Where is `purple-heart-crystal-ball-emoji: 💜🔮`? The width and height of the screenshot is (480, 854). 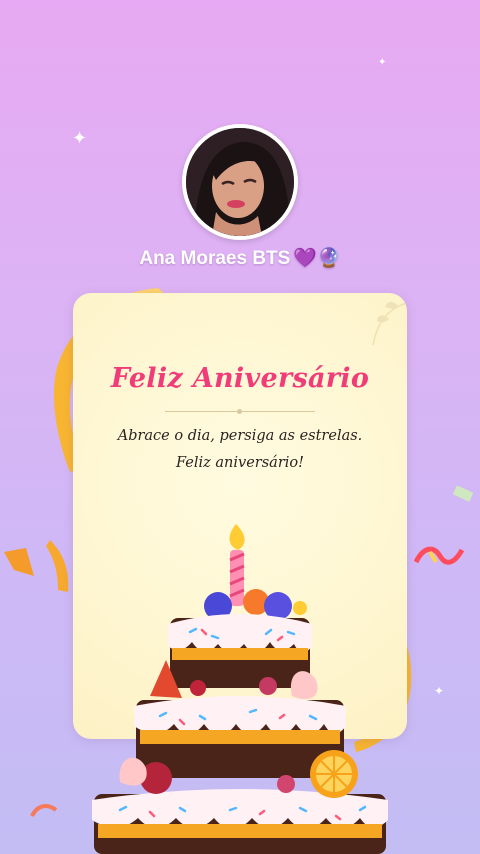
purple-heart-crystal-ball-emoji: 💜🔮 is located at coordinates (317, 258).